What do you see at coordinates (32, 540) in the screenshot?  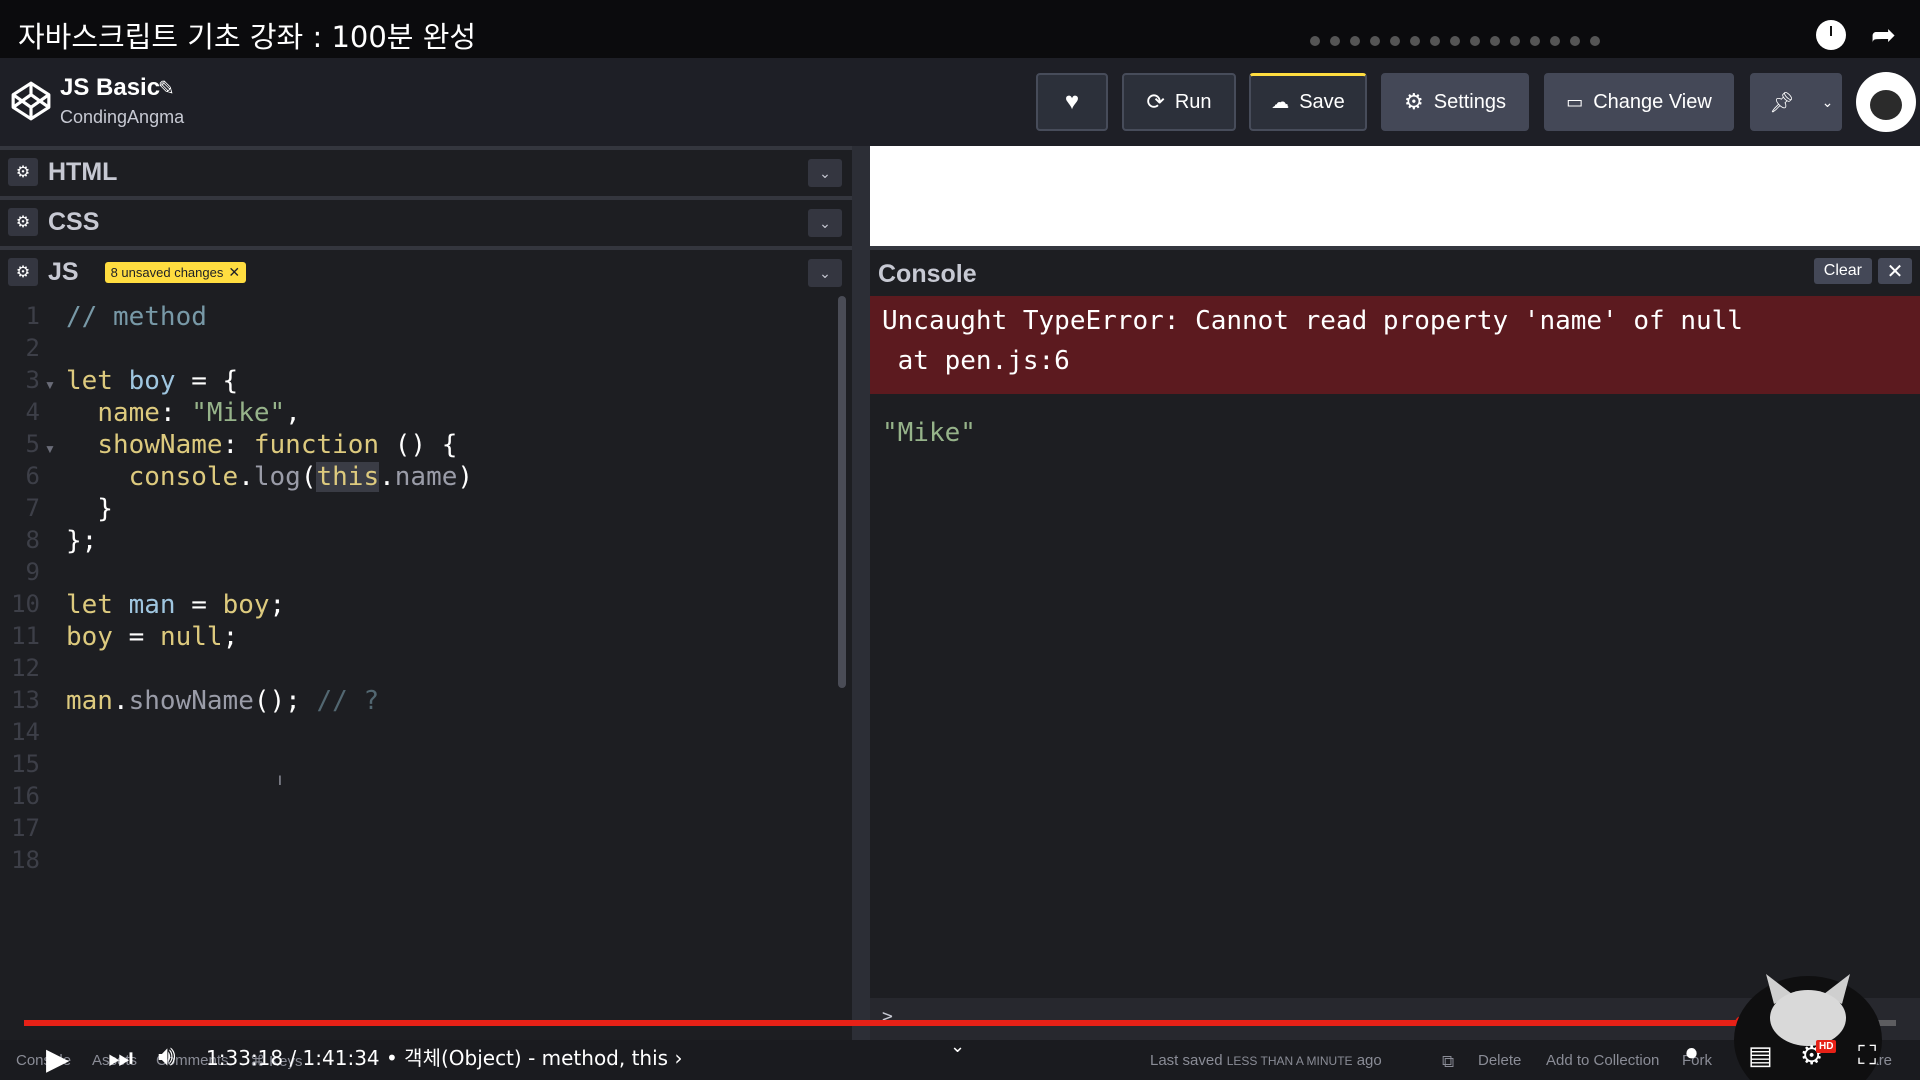 I see `line-number: 8` at bounding box center [32, 540].